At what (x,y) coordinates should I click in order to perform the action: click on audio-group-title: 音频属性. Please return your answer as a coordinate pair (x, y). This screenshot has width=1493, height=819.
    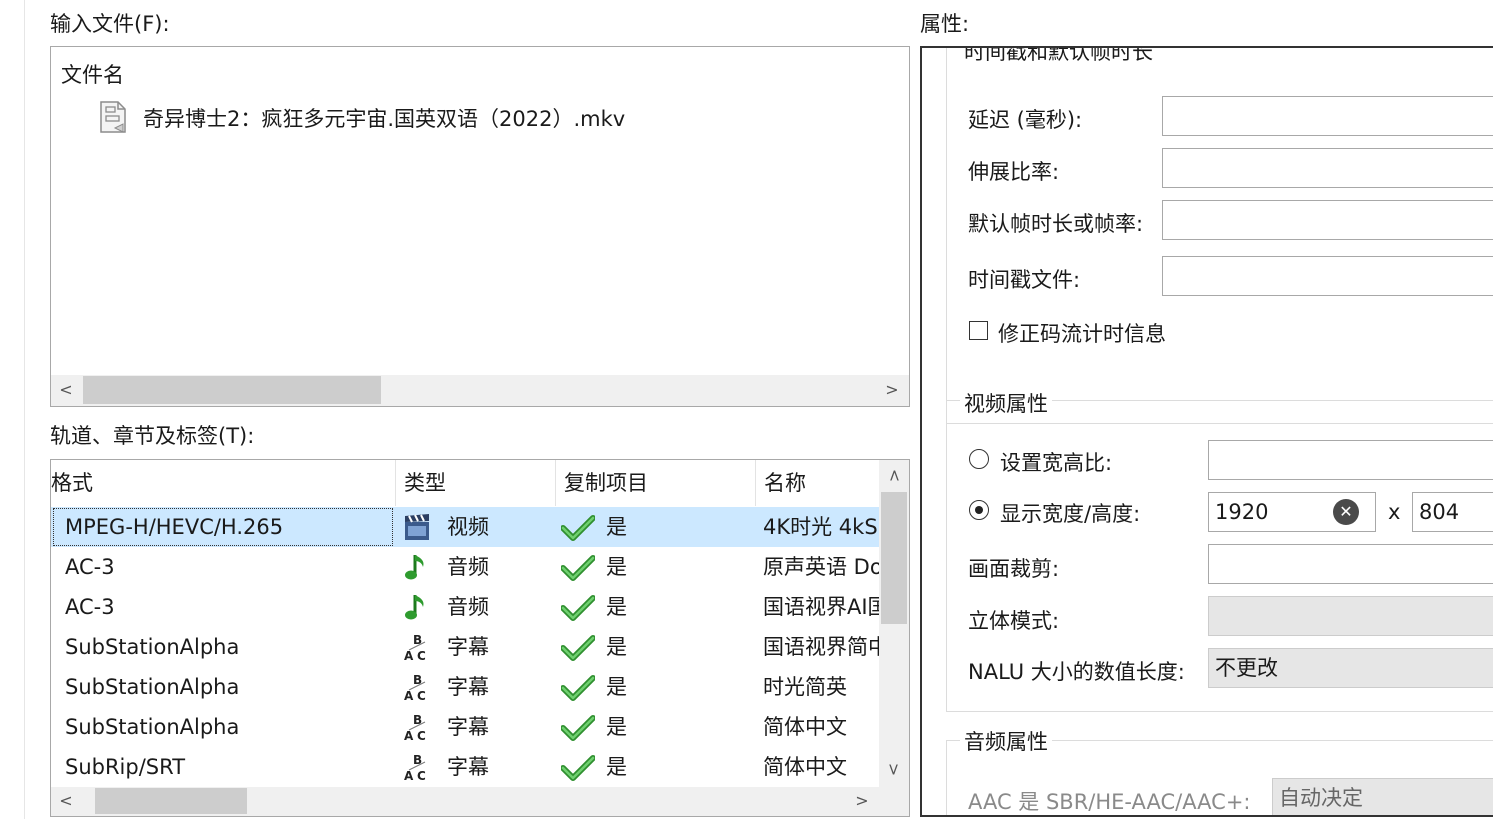
    Looking at the image, I should click on (1006, 741).